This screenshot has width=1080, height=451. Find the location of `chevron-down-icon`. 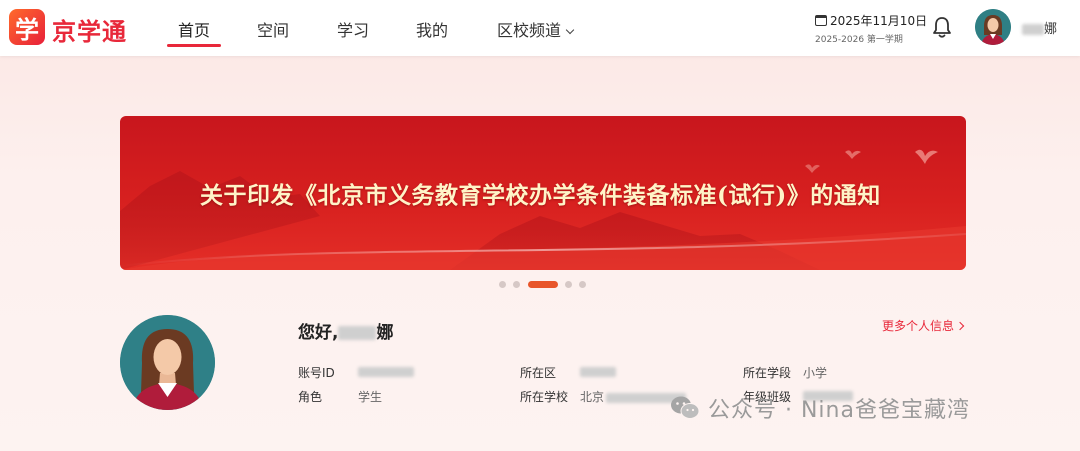

chevron-down-icon is located at coordinates (570, 30).